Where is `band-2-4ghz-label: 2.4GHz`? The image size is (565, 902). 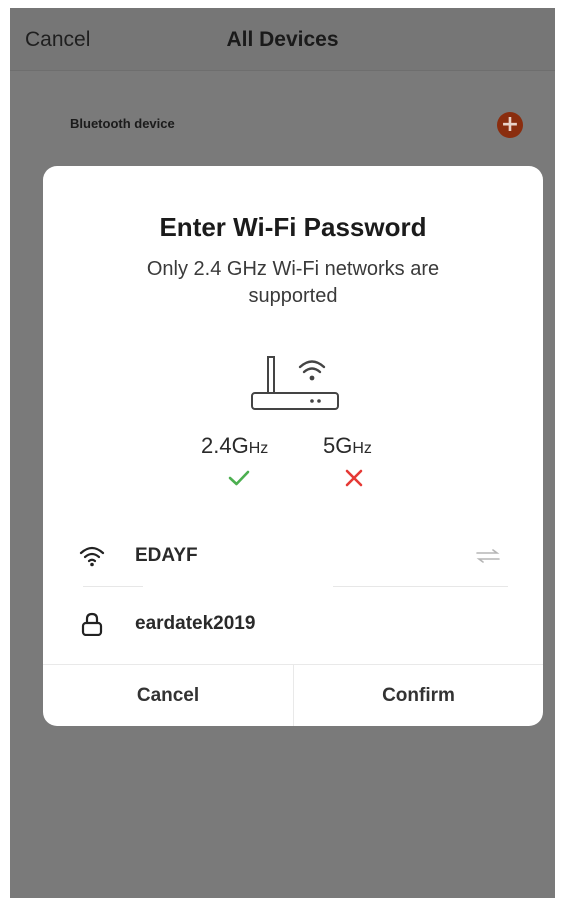
band-2-4ghz-label: 2.4GHz is located at coordinates (234, 446).